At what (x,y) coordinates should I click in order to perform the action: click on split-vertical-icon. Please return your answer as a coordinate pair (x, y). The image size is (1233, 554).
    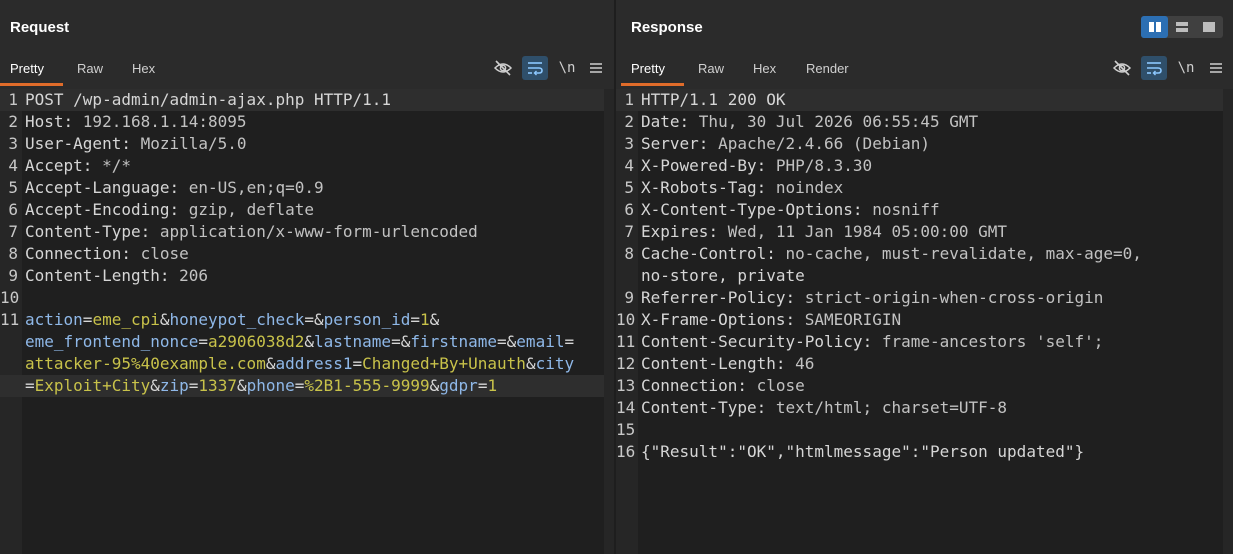
    Looking at the image, I should click on (1155, 27).